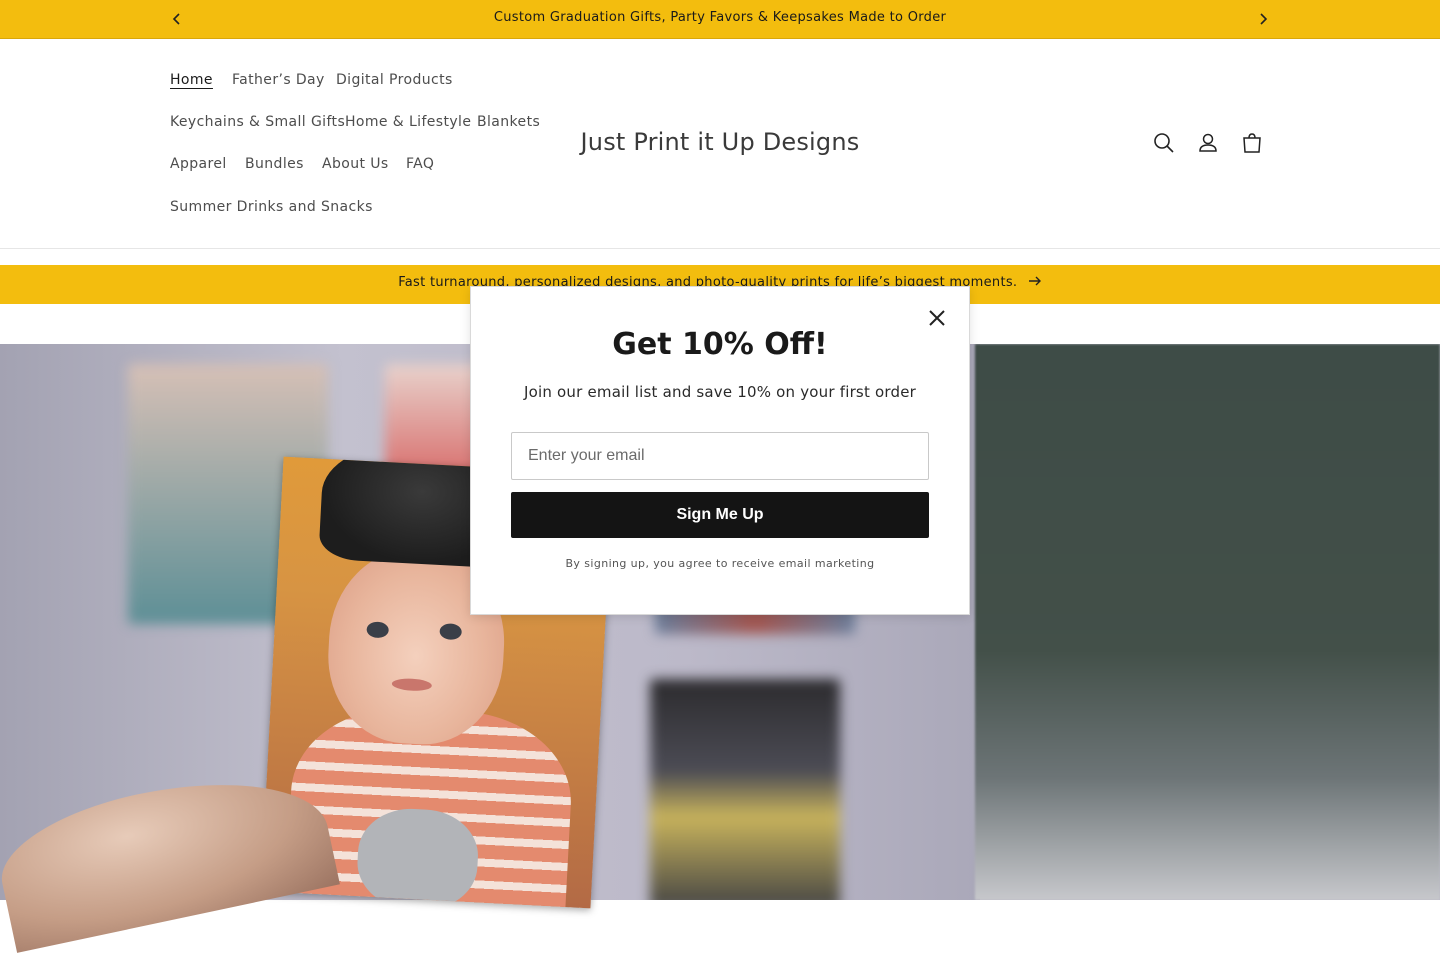 The height and width of the screenshot is (953, 1440). What do you see at coordinates (508, 122) in the screenshot?
I see `nav-item-blankets: Blankets` at bounding box center [508, 122].